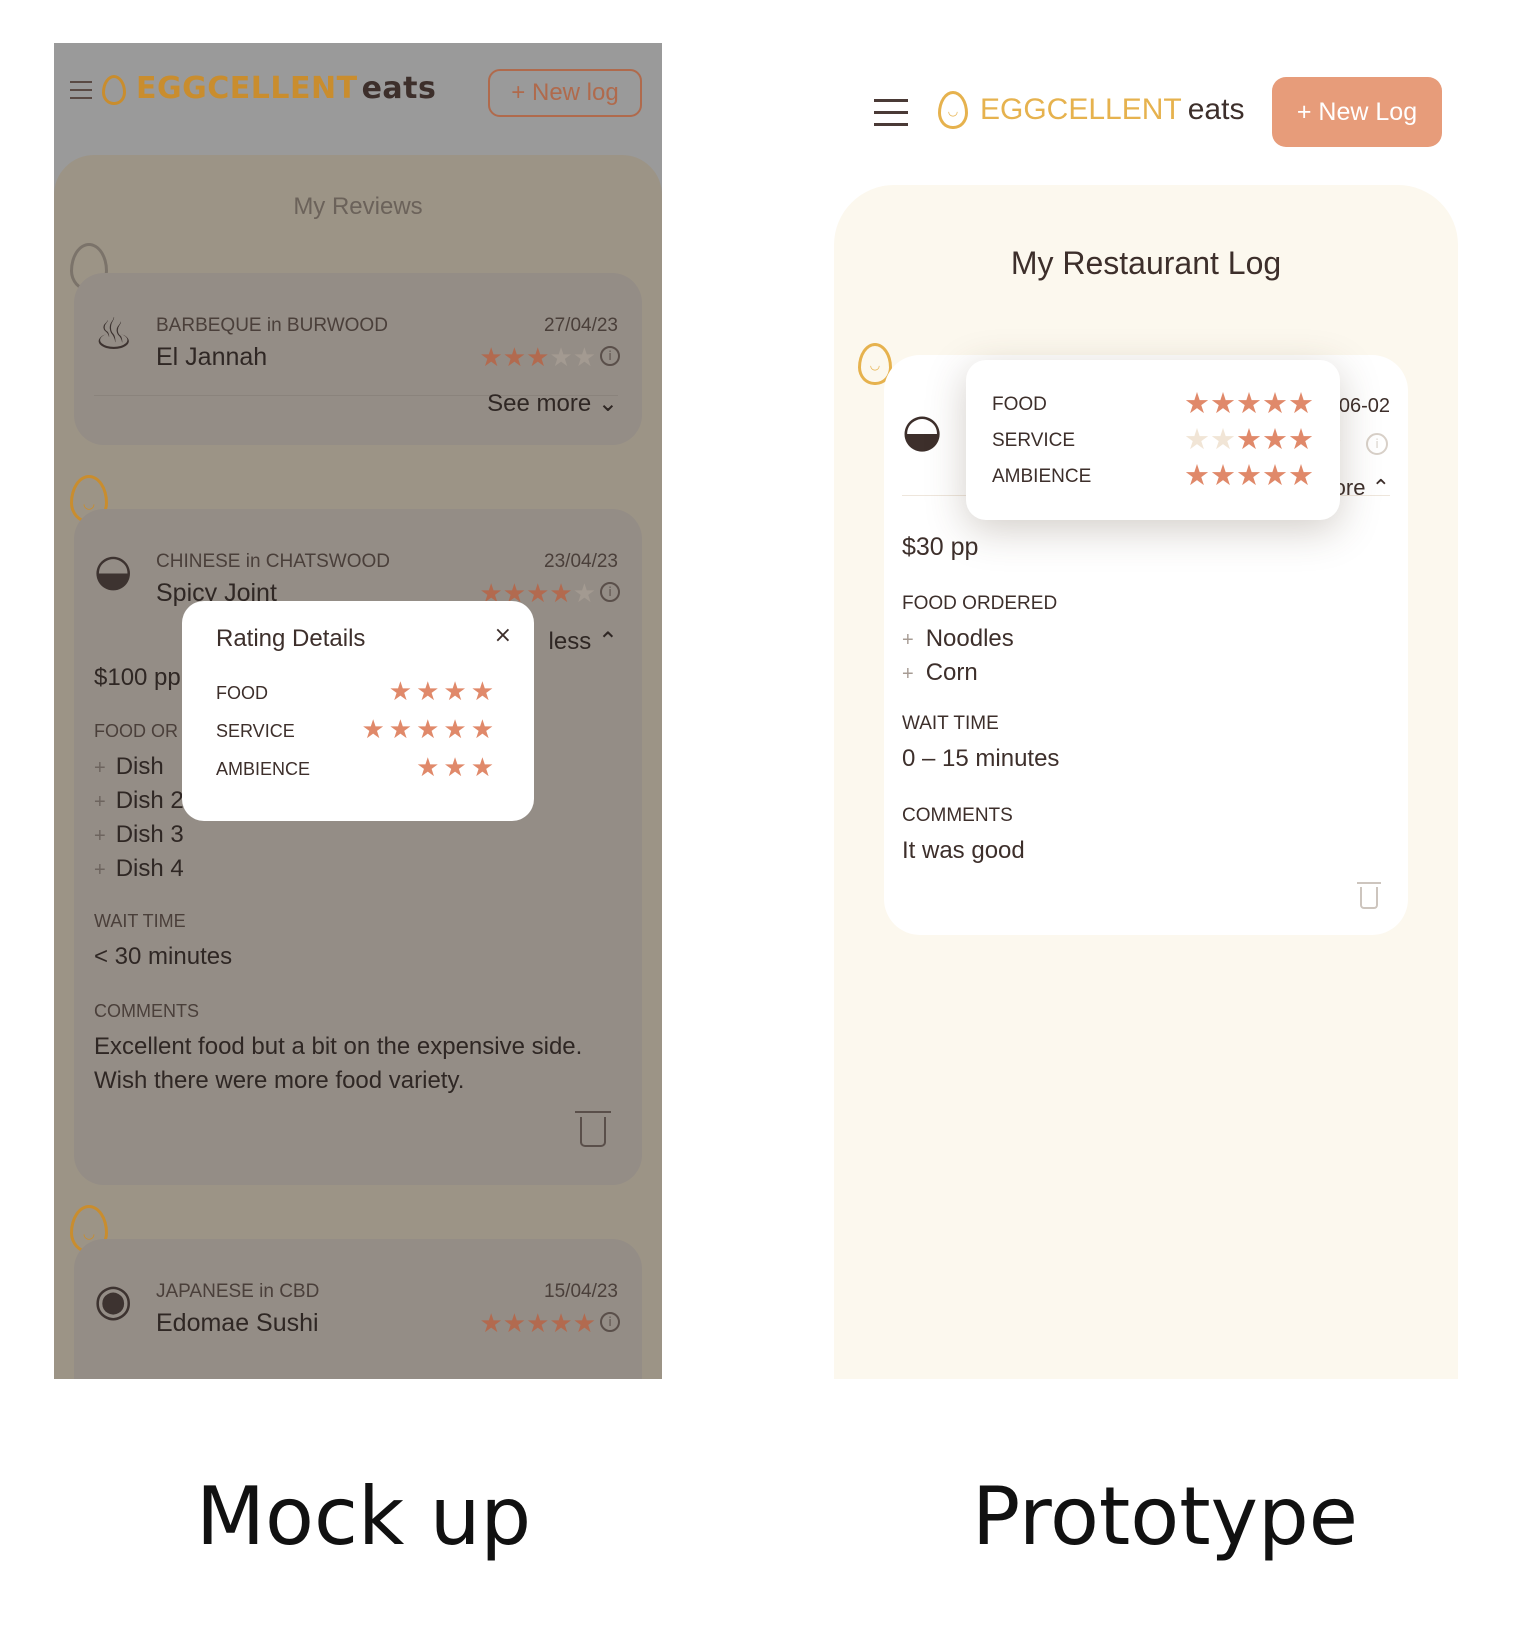  I want to click on page-title: My Reviews, so click(358, 206).